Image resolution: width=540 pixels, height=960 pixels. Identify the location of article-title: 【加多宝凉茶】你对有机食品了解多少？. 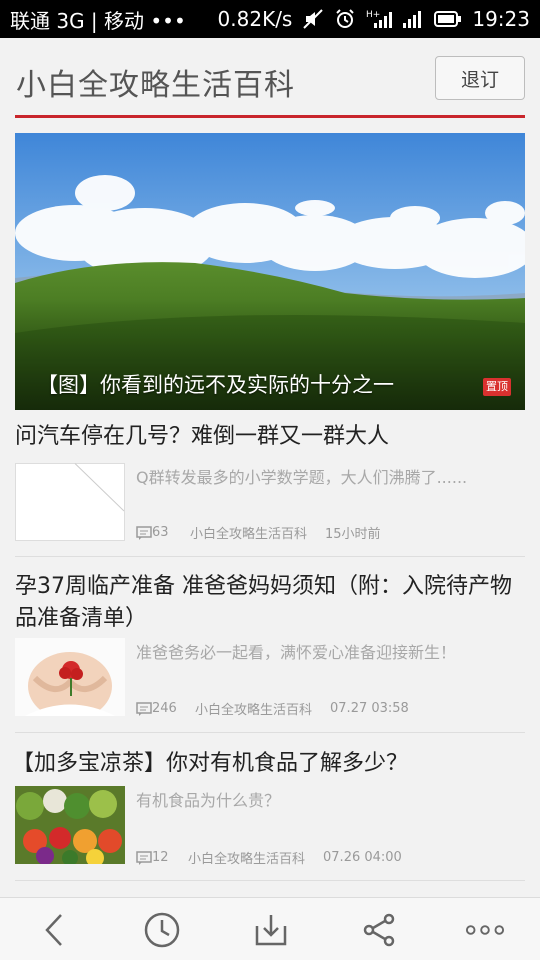
(210, 763).